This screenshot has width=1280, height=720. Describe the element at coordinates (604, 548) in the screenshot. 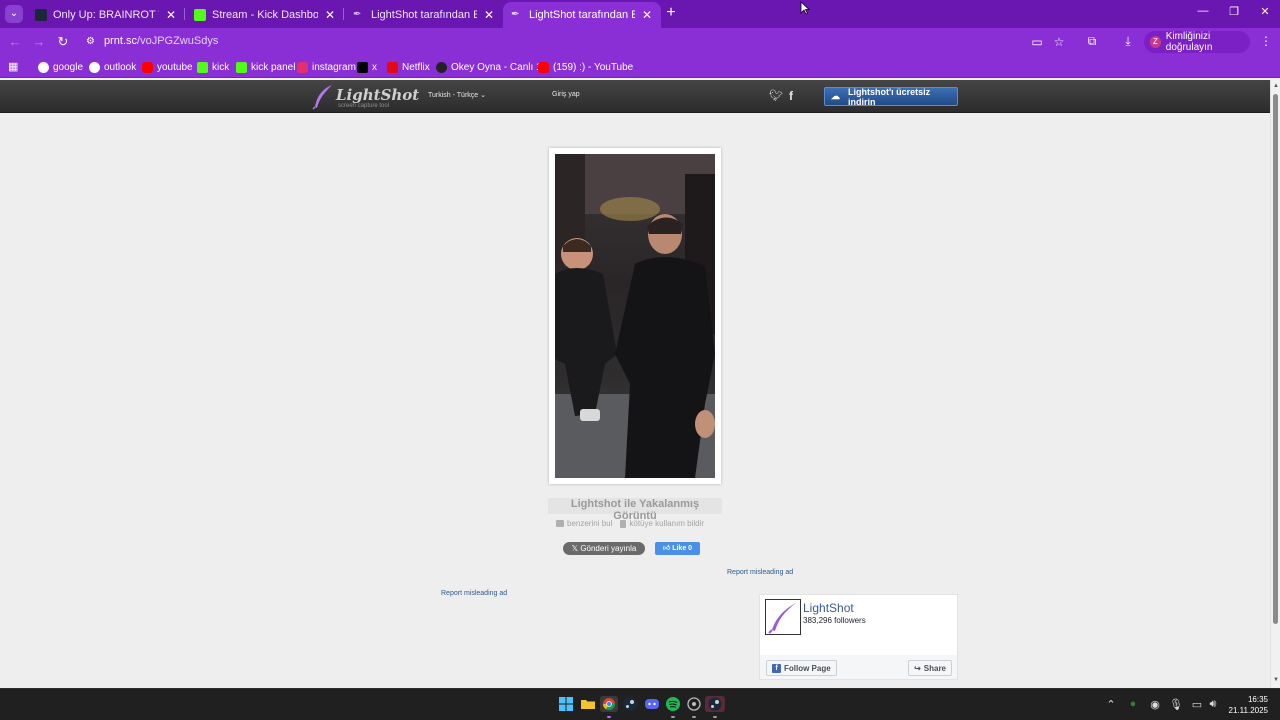

I see `tweet-button: 𝕏 Gönderi yayınla` at that location.